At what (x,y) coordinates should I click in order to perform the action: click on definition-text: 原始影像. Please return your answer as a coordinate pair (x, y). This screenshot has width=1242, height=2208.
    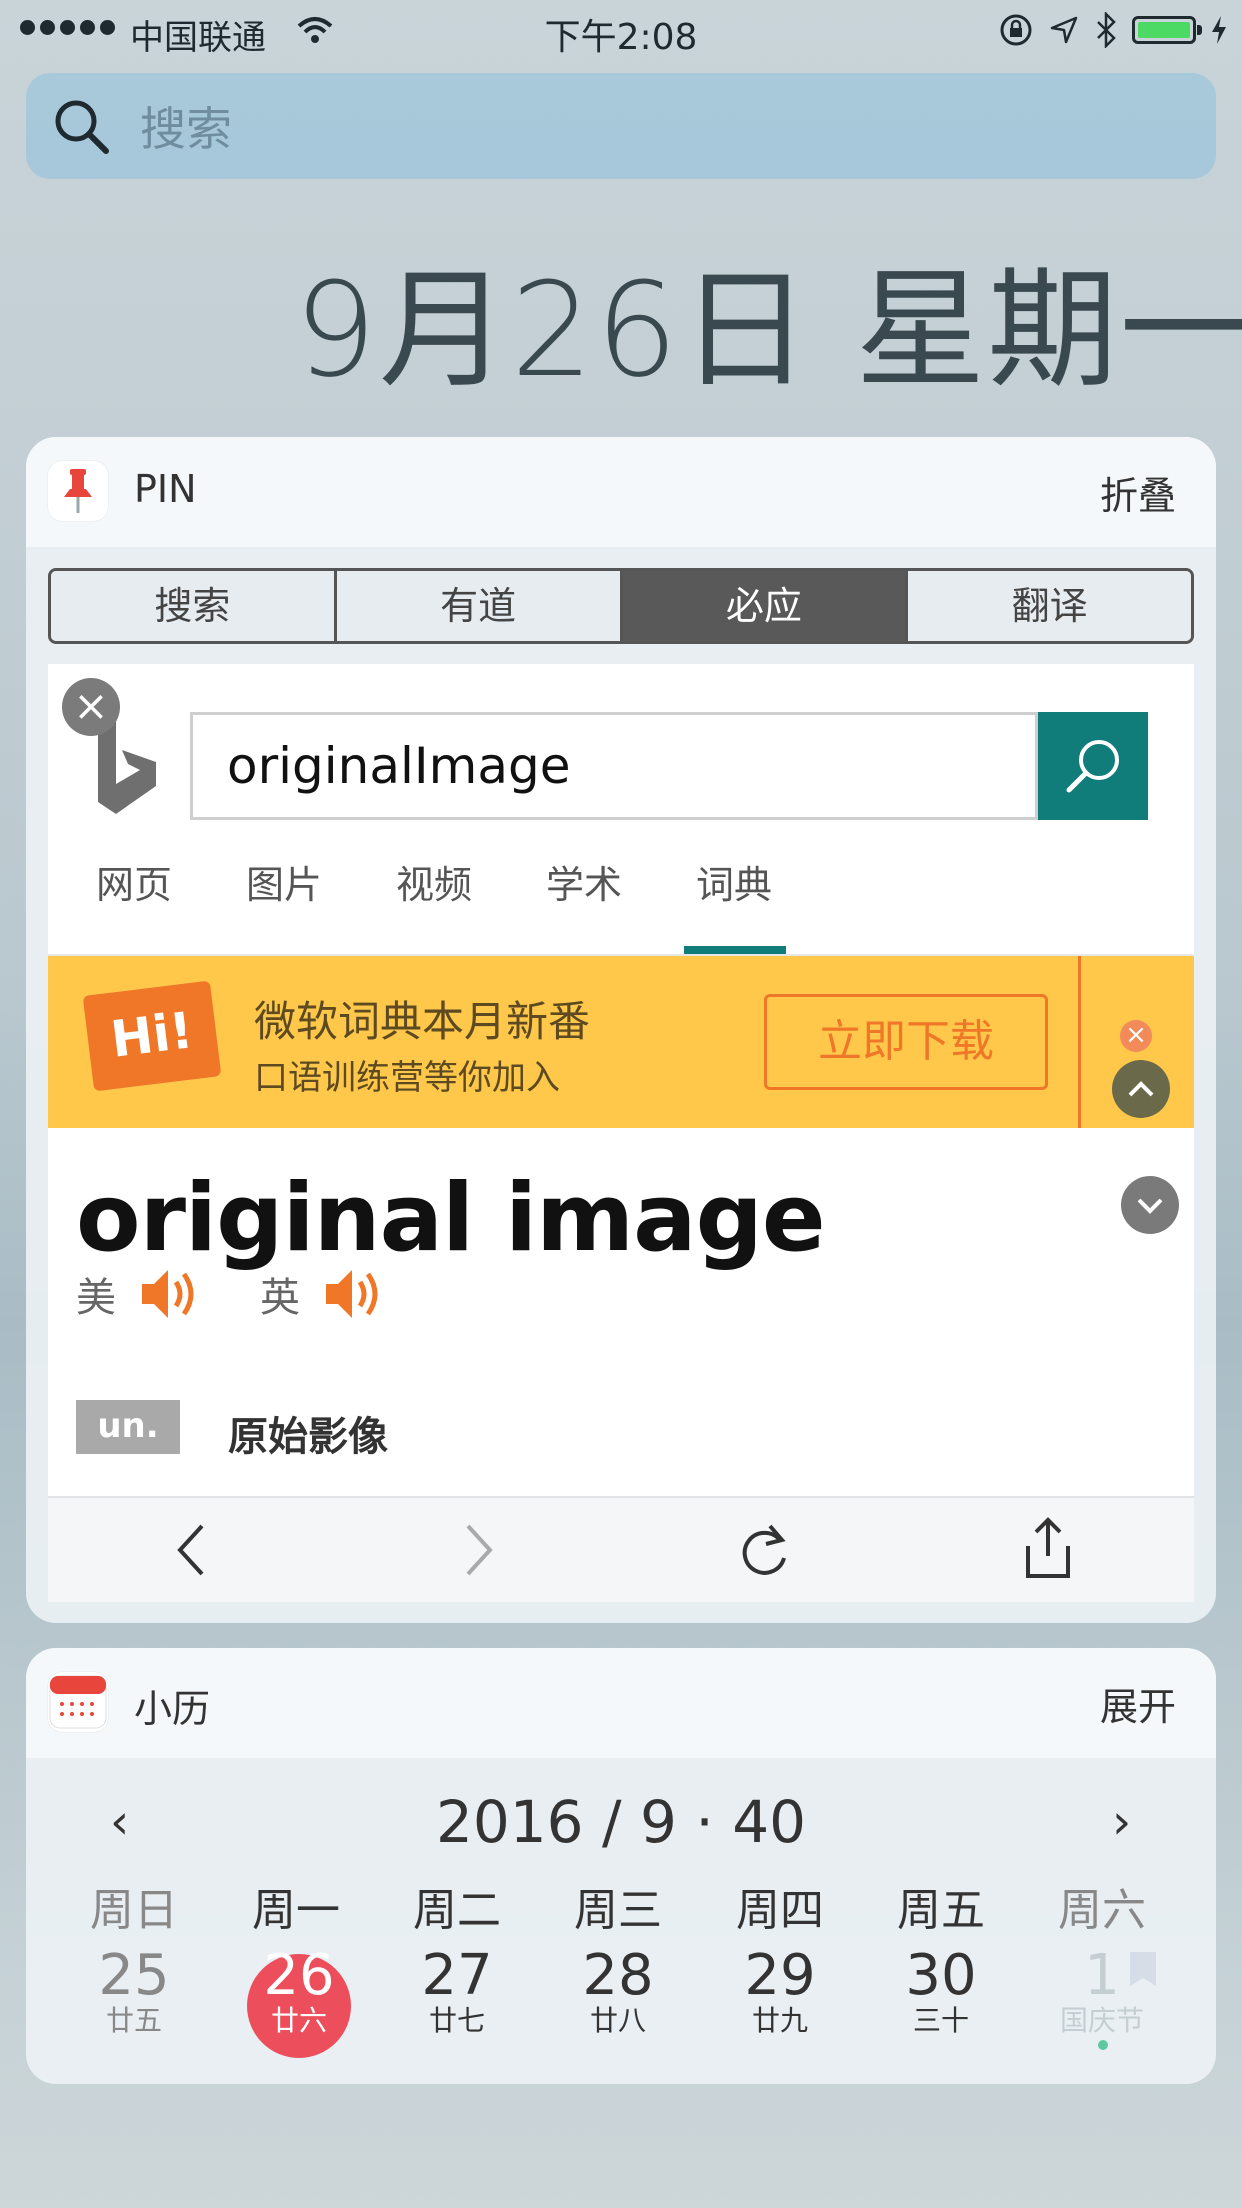
    Looking at the image, I should click on (308, 1437).